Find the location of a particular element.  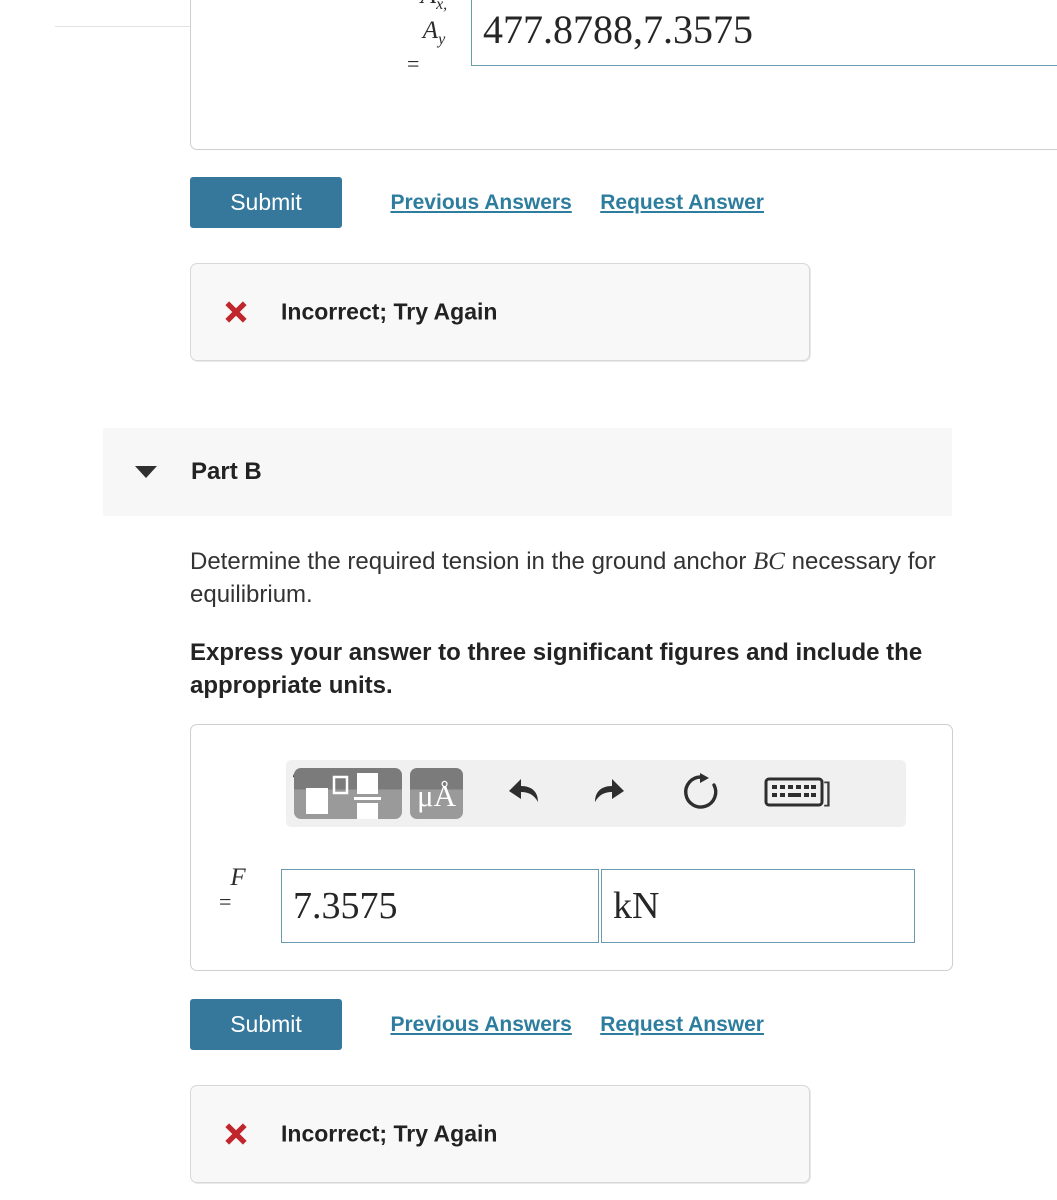

part-b-var-f: F is located at coordinates (238, 877).